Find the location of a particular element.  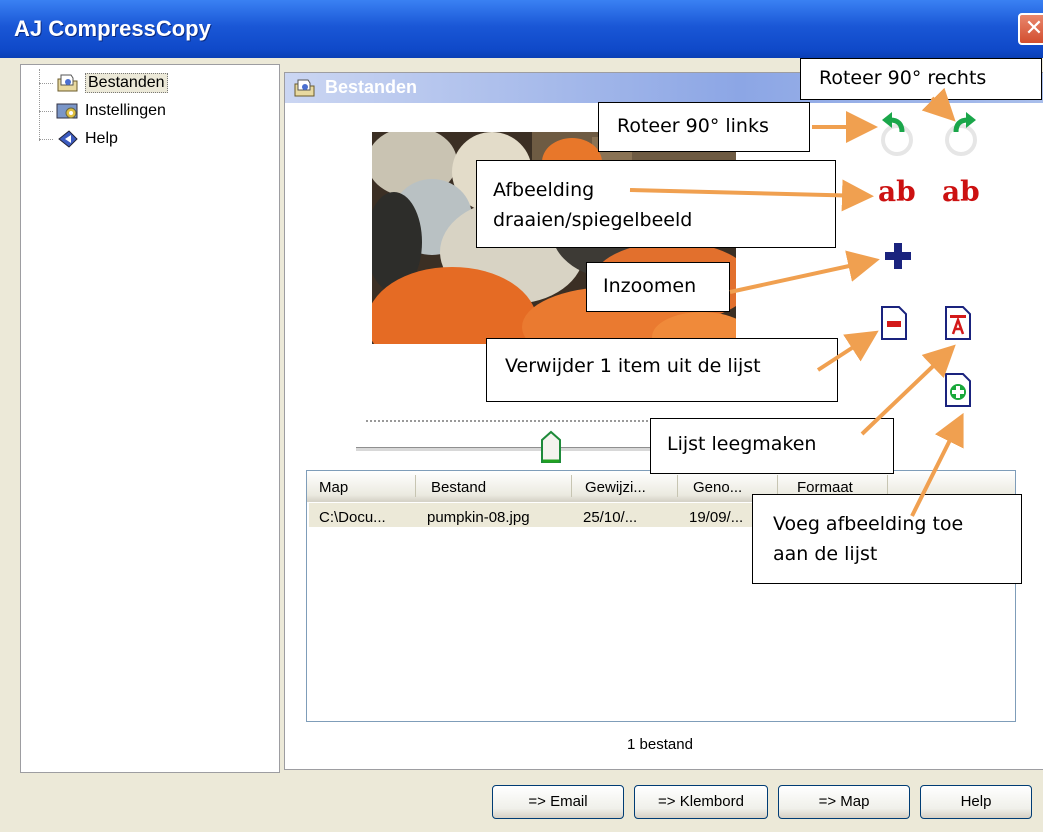

column-bestand: Bestand is located at coordinates (458, 487).